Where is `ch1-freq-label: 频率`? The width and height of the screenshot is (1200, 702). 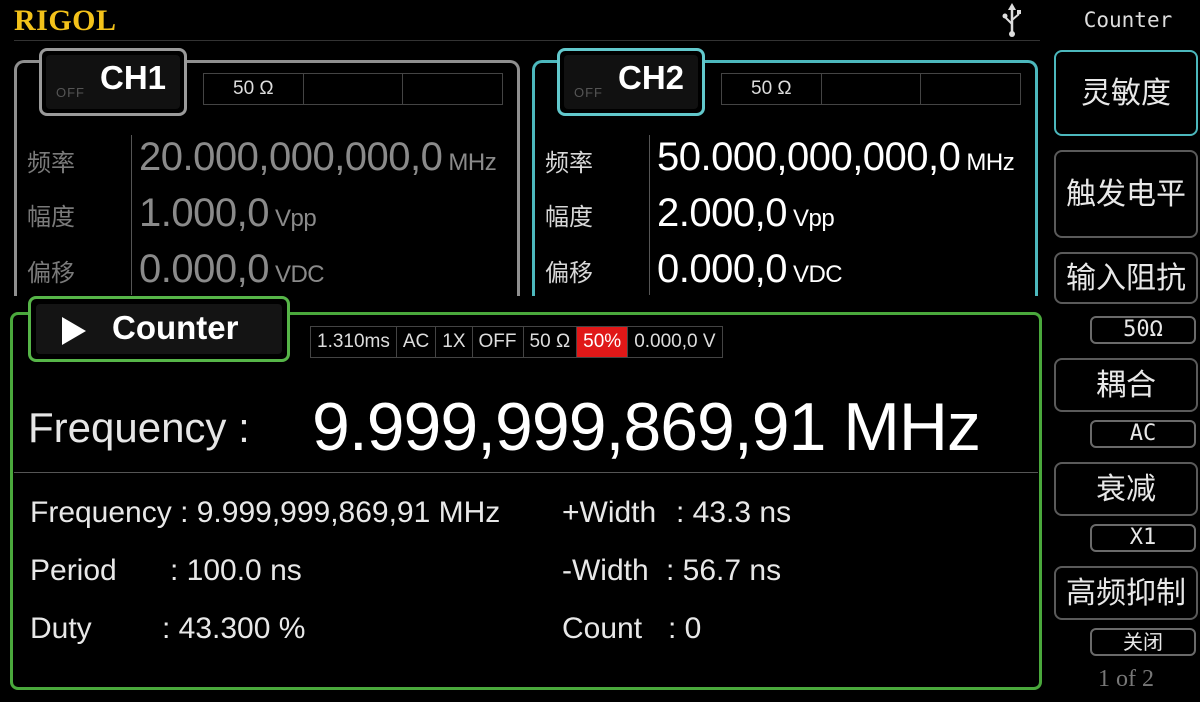 ch1-freq-label: 频率 is located at coordinates (51, 163).